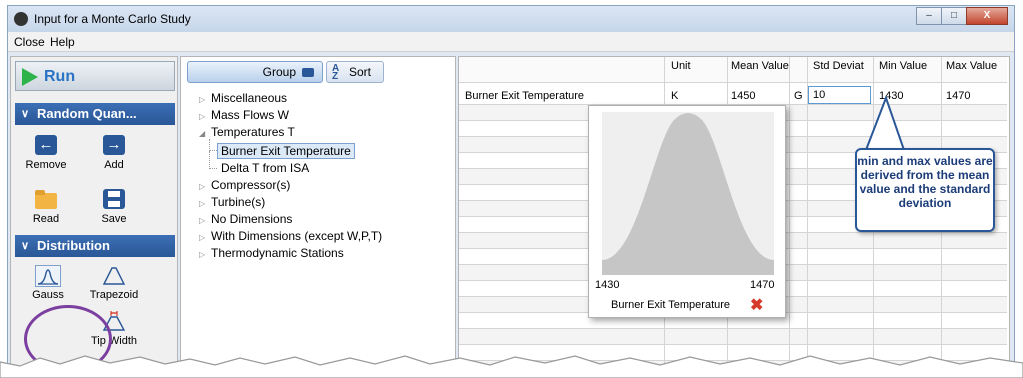 This screenshot has width=1023, height=378. What do you see at coordinates (760, 66) in the screenshot?
I see `column-header-mean: Mean Value` at bounding box center [760, 66].